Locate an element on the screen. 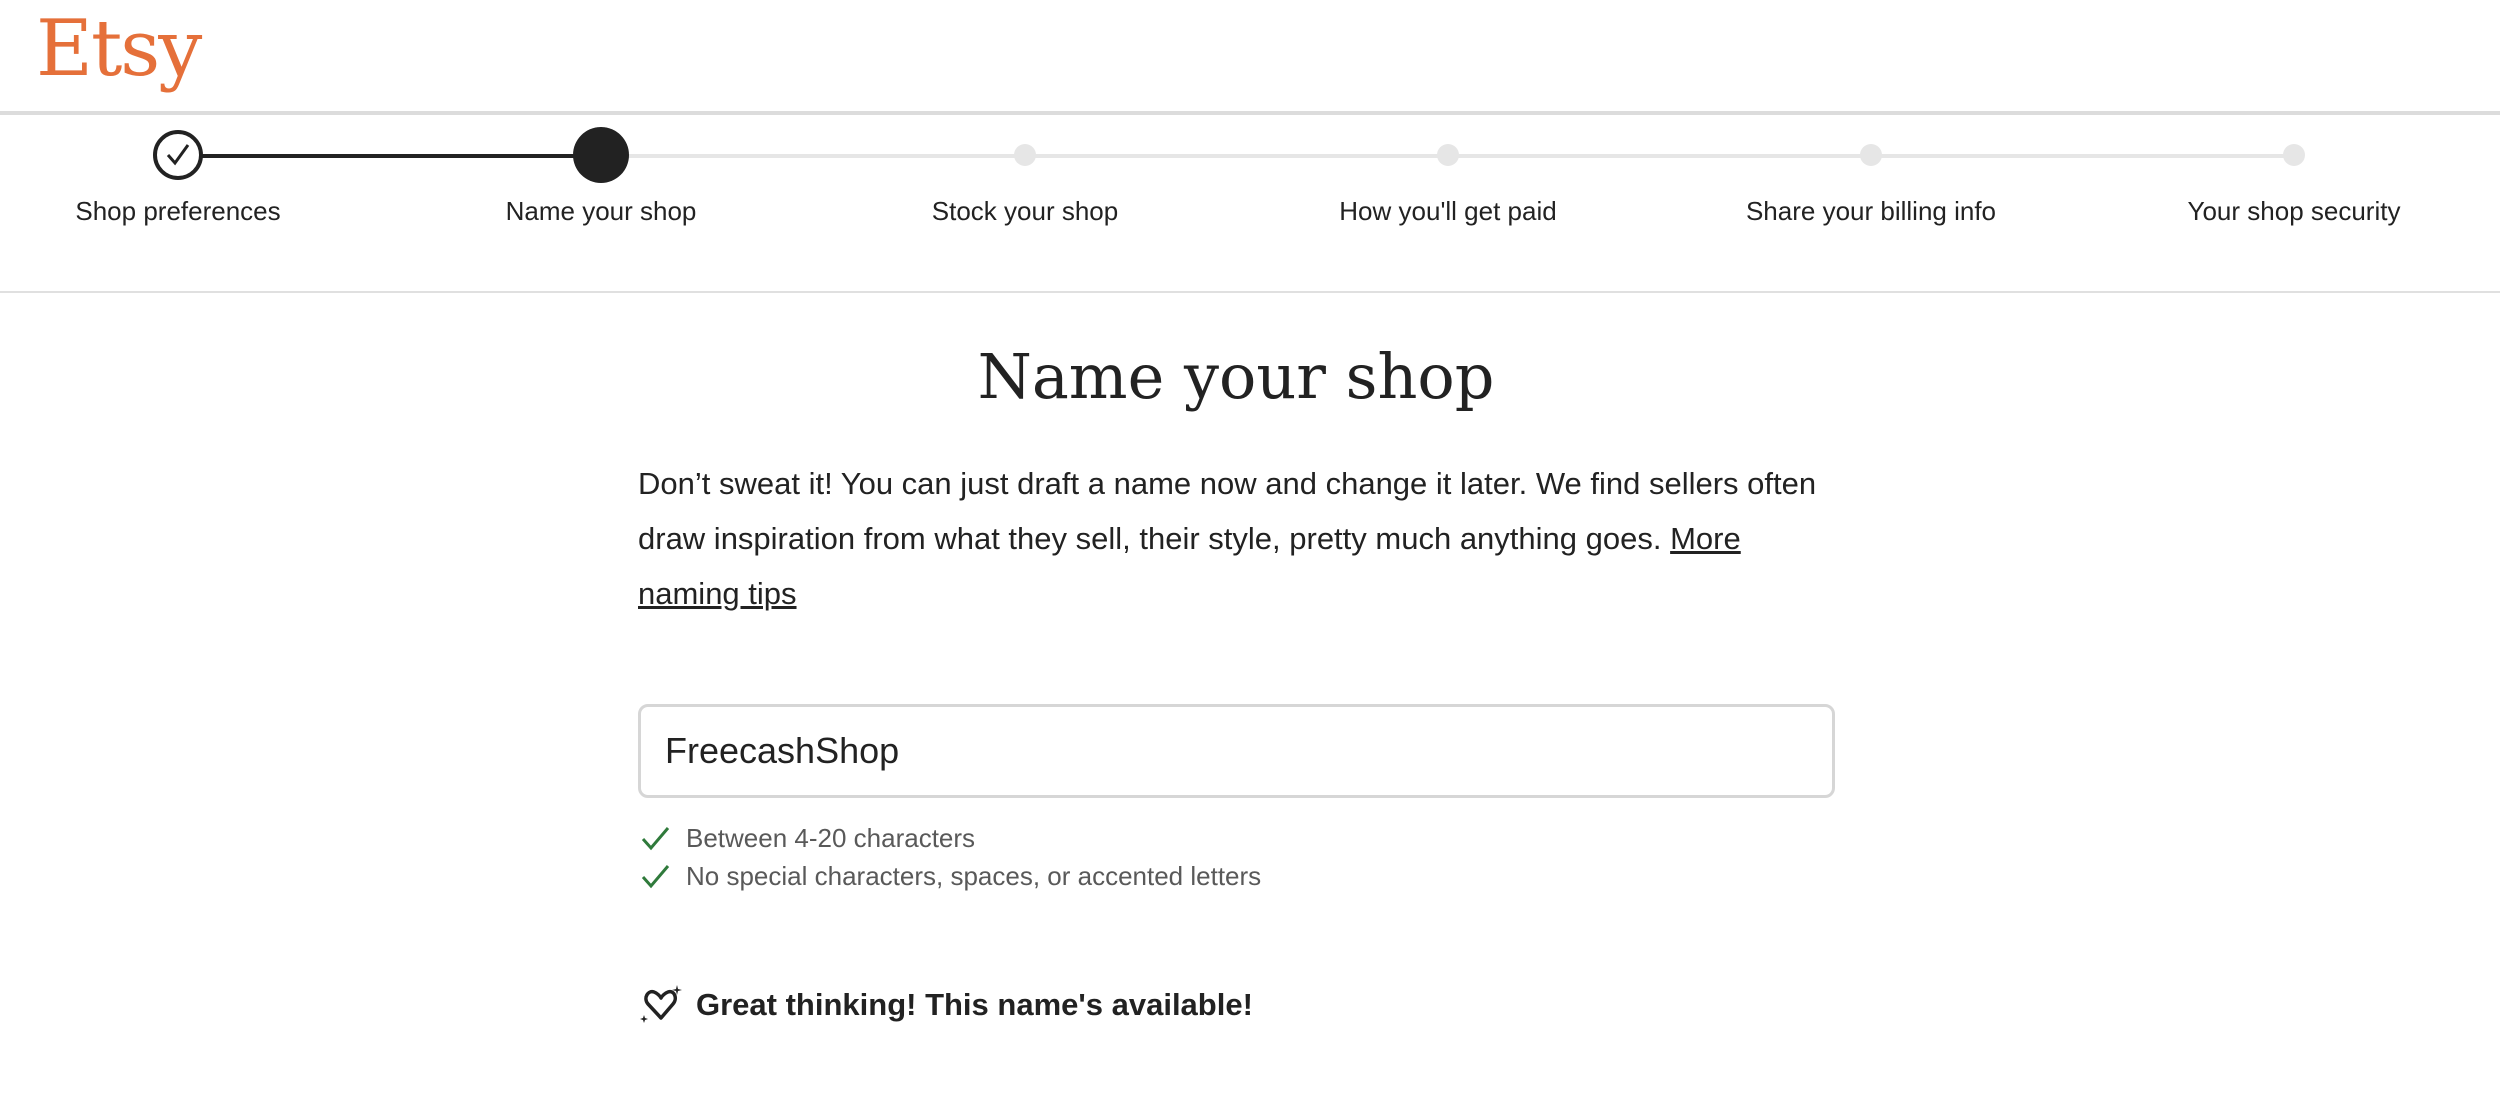 This screenshot has height=1102, width=2500. rule-length: Between 4-20 characters is located at coordinates (807, 838).